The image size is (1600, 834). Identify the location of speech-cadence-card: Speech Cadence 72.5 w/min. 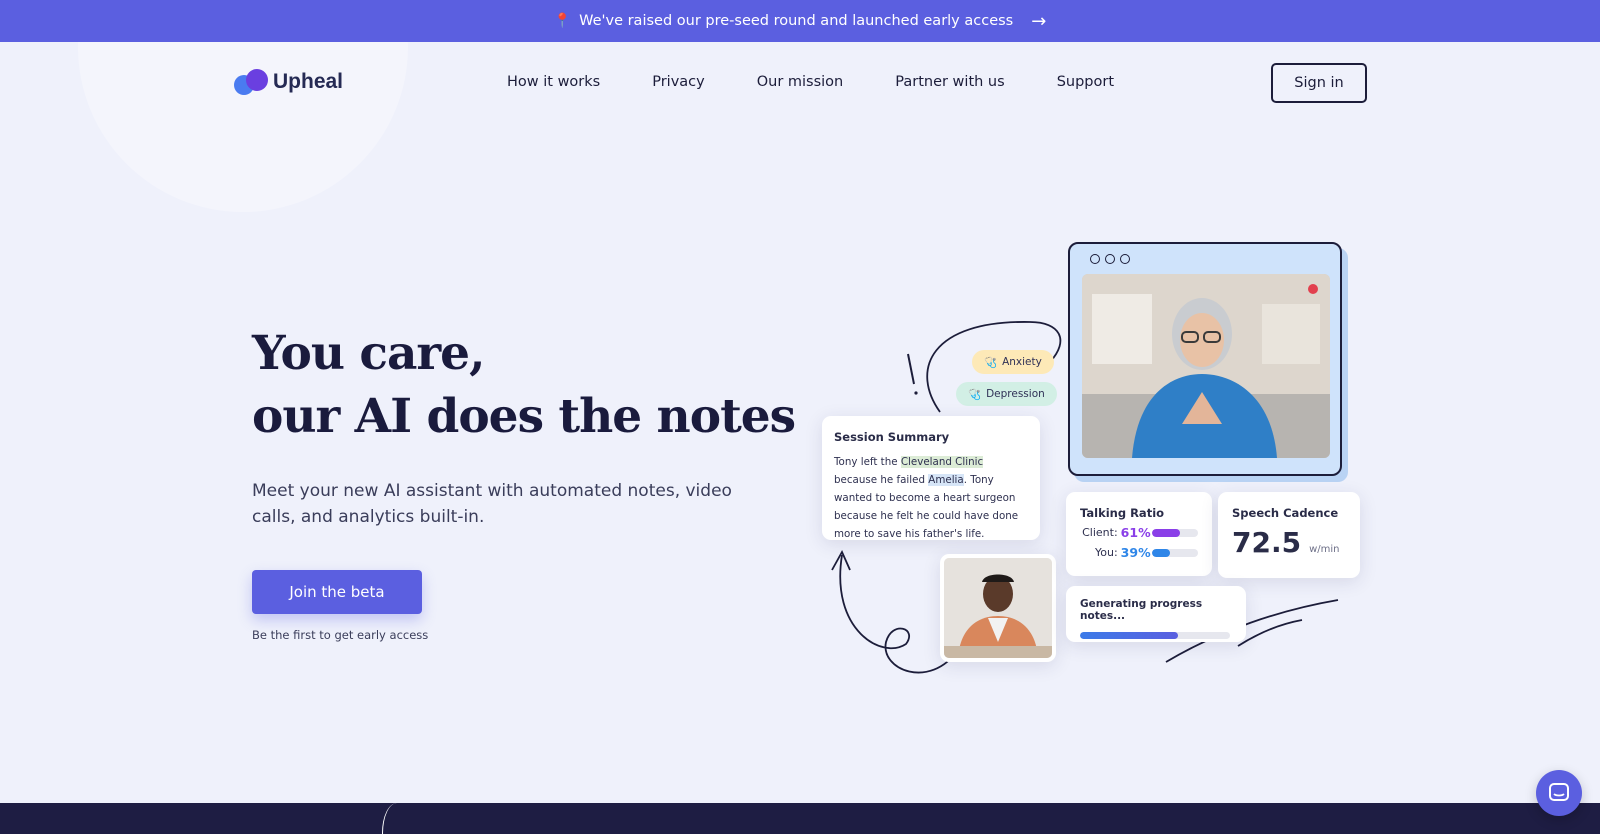
(1289, 535).